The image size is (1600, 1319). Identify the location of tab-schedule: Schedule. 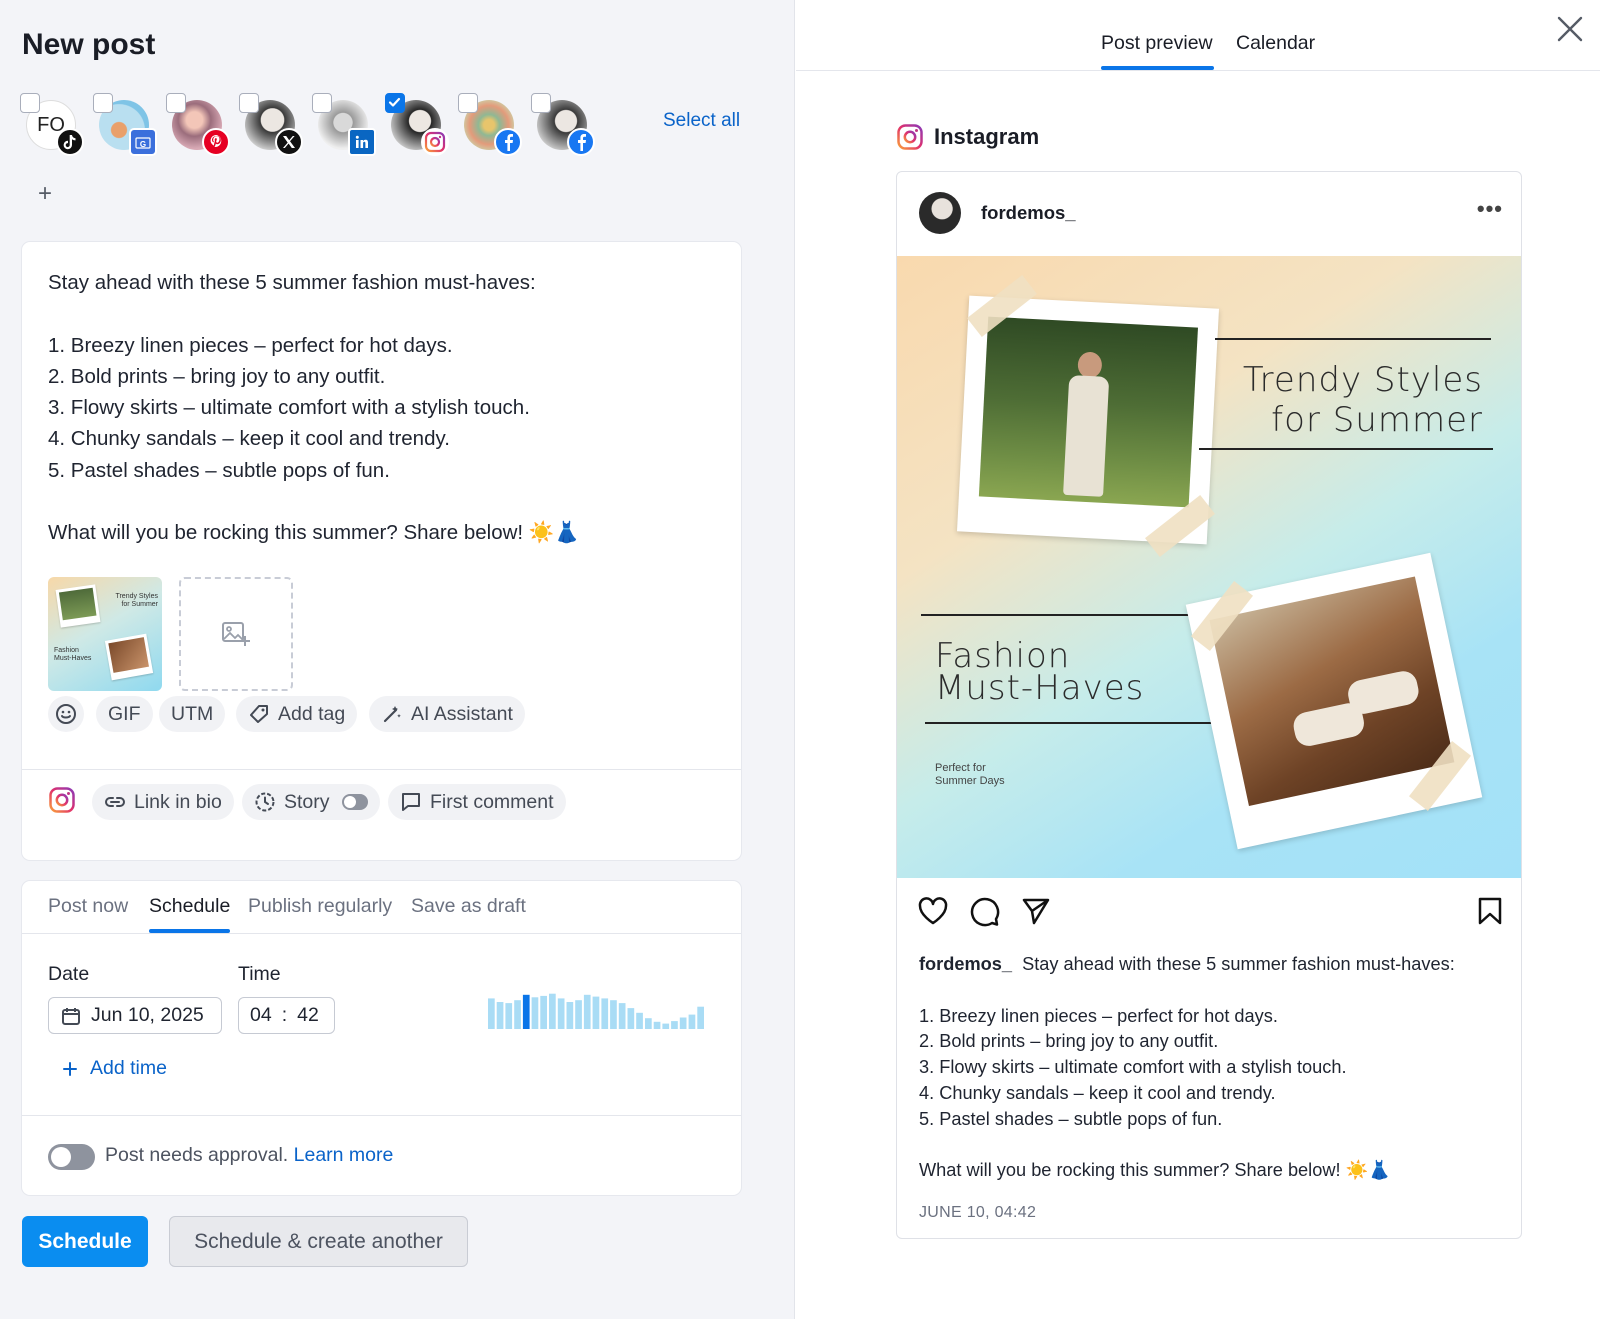
(189, 906).